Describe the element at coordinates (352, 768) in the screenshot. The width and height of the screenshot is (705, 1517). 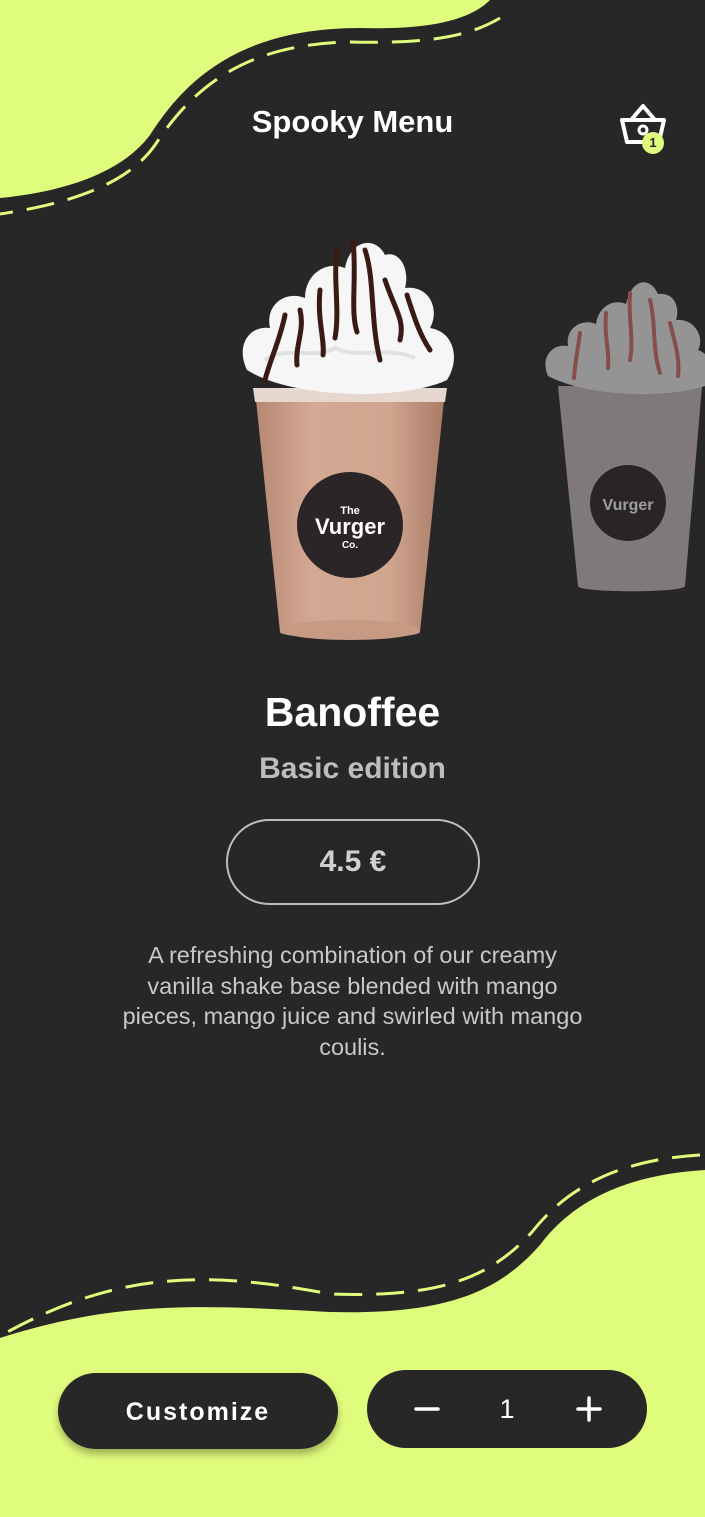
I see `product-edition: Basic edition` at that location.